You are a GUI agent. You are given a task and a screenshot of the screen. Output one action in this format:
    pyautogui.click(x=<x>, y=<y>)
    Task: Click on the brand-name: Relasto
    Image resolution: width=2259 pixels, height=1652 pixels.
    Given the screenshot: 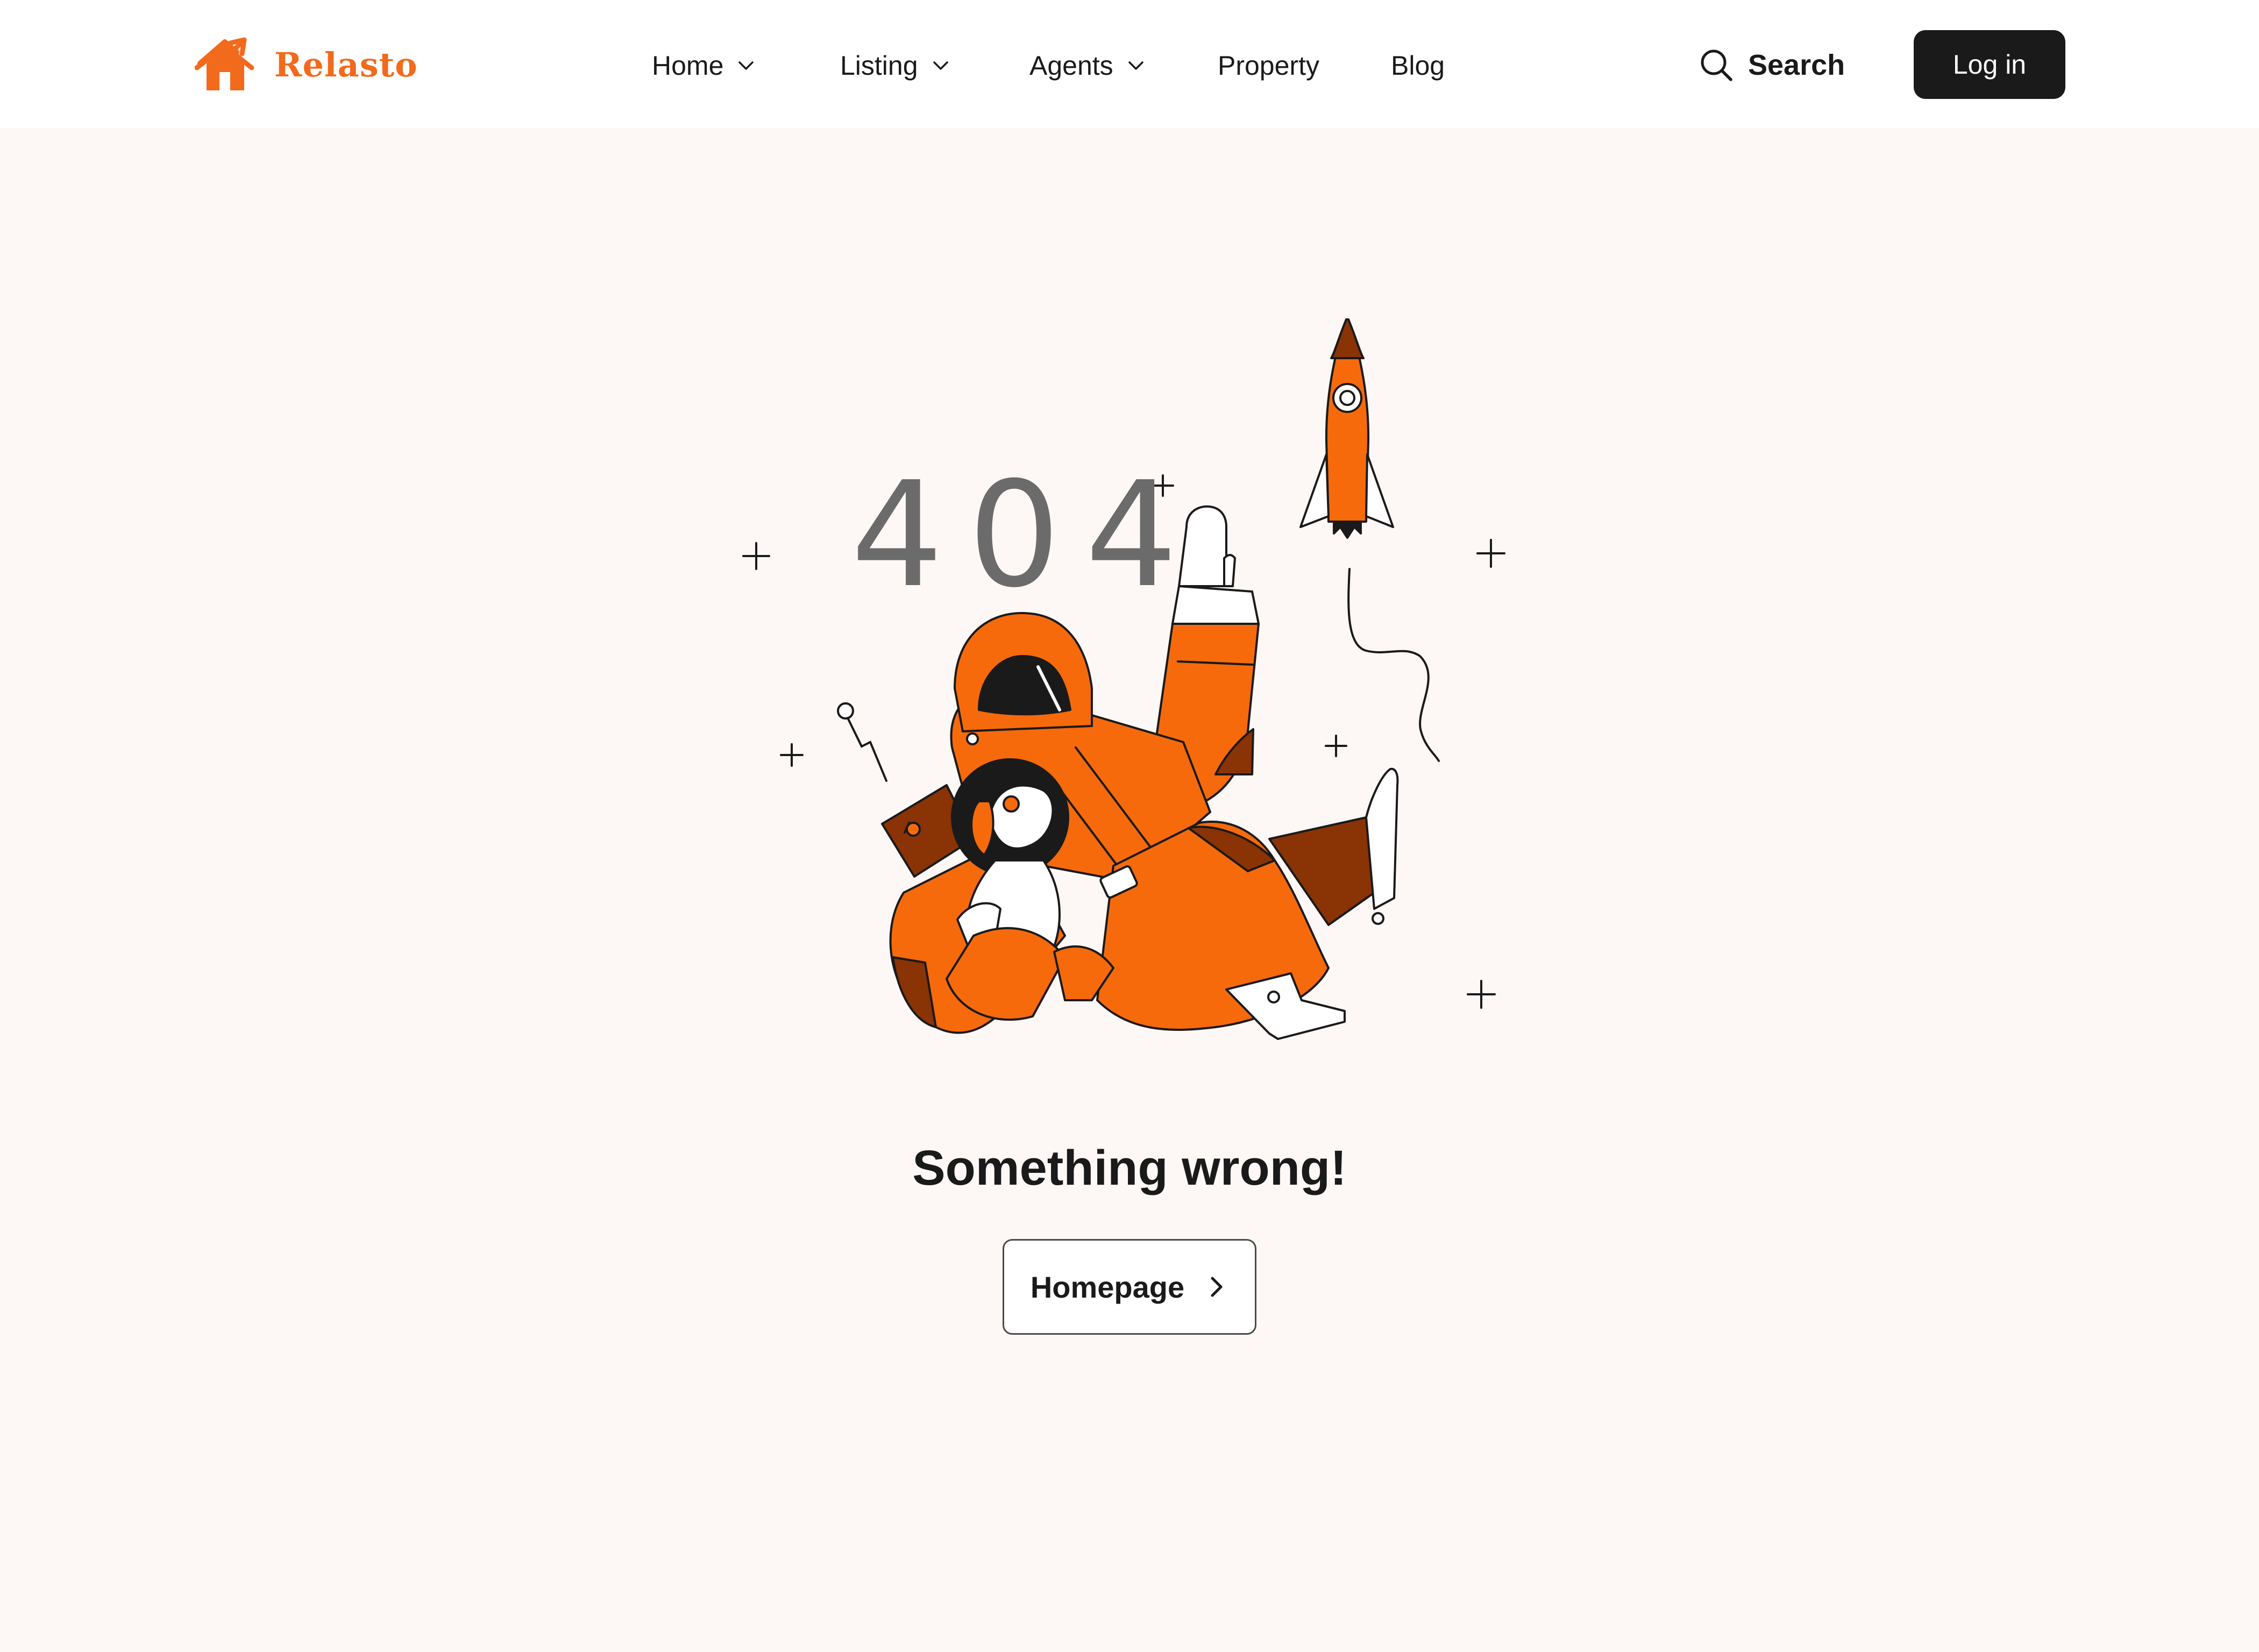 What is the action you would take?
    pyautogui.click(x=346, y=64)
    